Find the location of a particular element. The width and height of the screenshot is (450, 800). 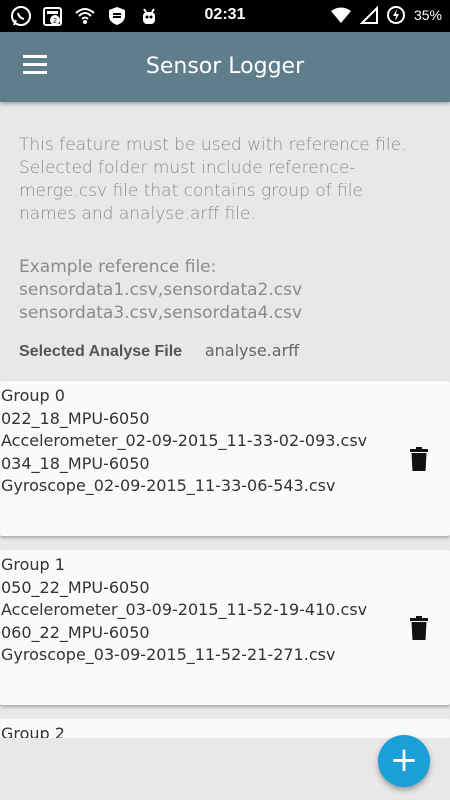

selected-analyse-file: Selected Analyse File analyse.arff is located at coordinates (159, 351).